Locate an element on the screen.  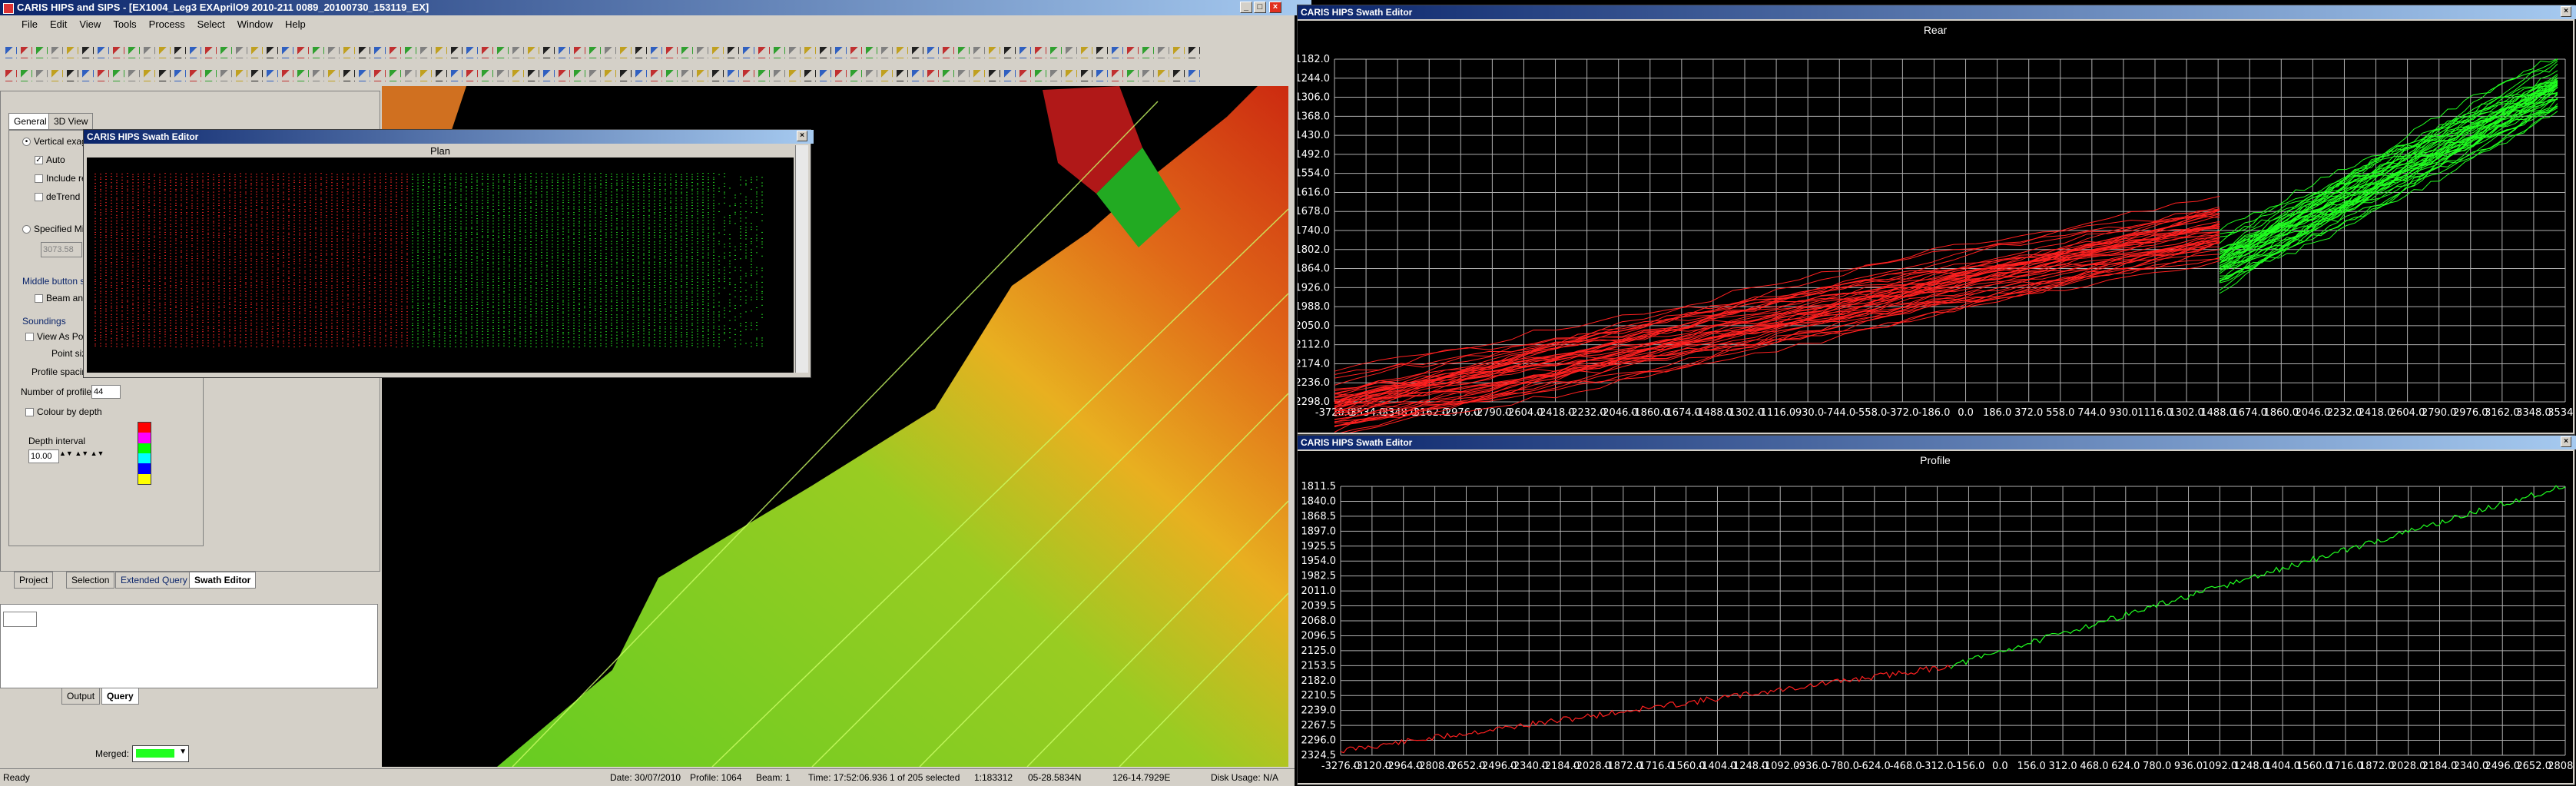
plan-close-button: × is located at coordinates (802, 136).